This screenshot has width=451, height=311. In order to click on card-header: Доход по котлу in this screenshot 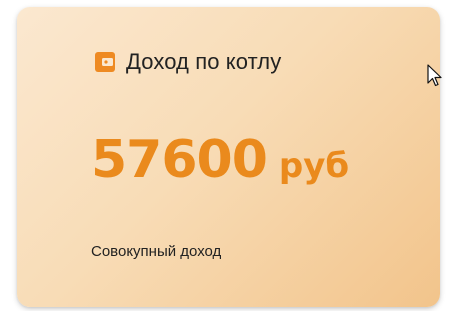, I will do `click(187, 62)`.